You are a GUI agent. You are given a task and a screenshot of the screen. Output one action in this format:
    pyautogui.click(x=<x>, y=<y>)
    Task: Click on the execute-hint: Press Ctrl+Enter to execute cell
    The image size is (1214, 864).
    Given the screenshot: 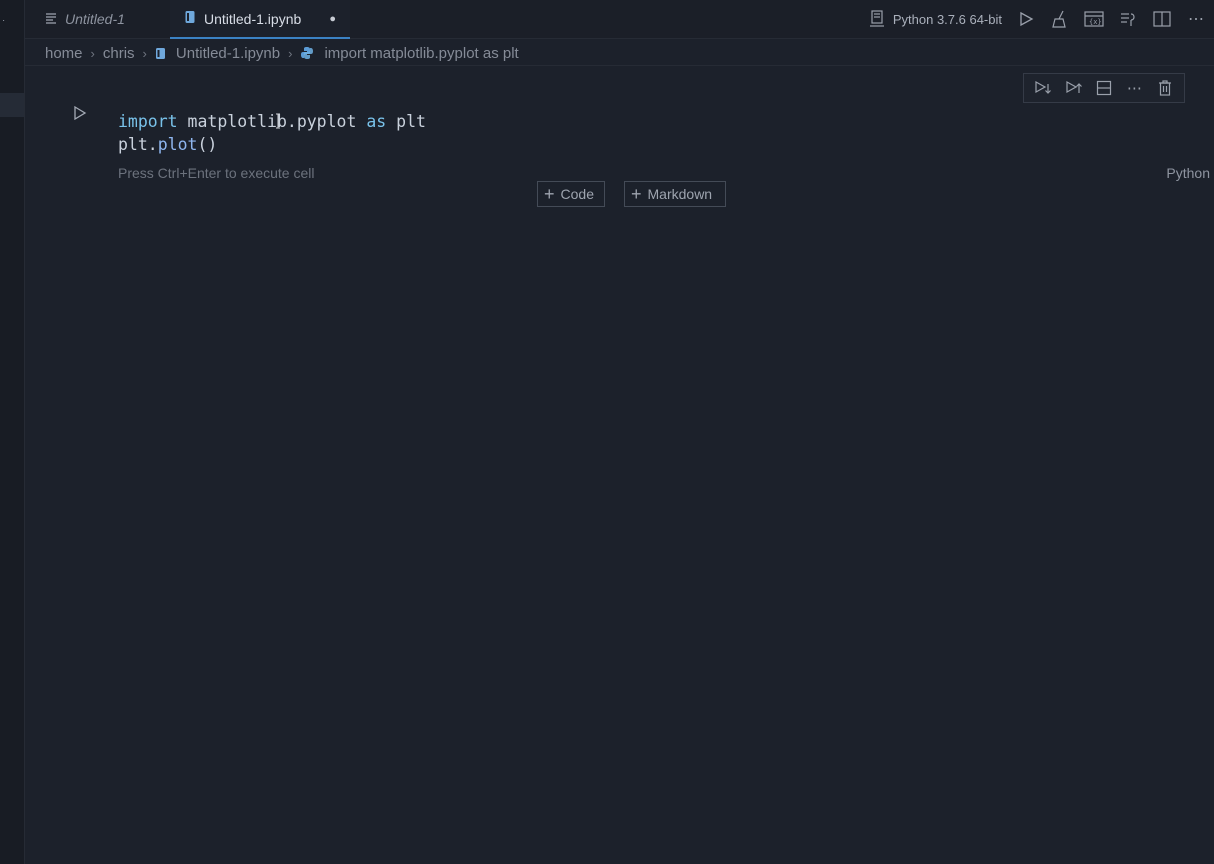 What is the action you would take?
    pyautogui.click(x=216, y=173)
    